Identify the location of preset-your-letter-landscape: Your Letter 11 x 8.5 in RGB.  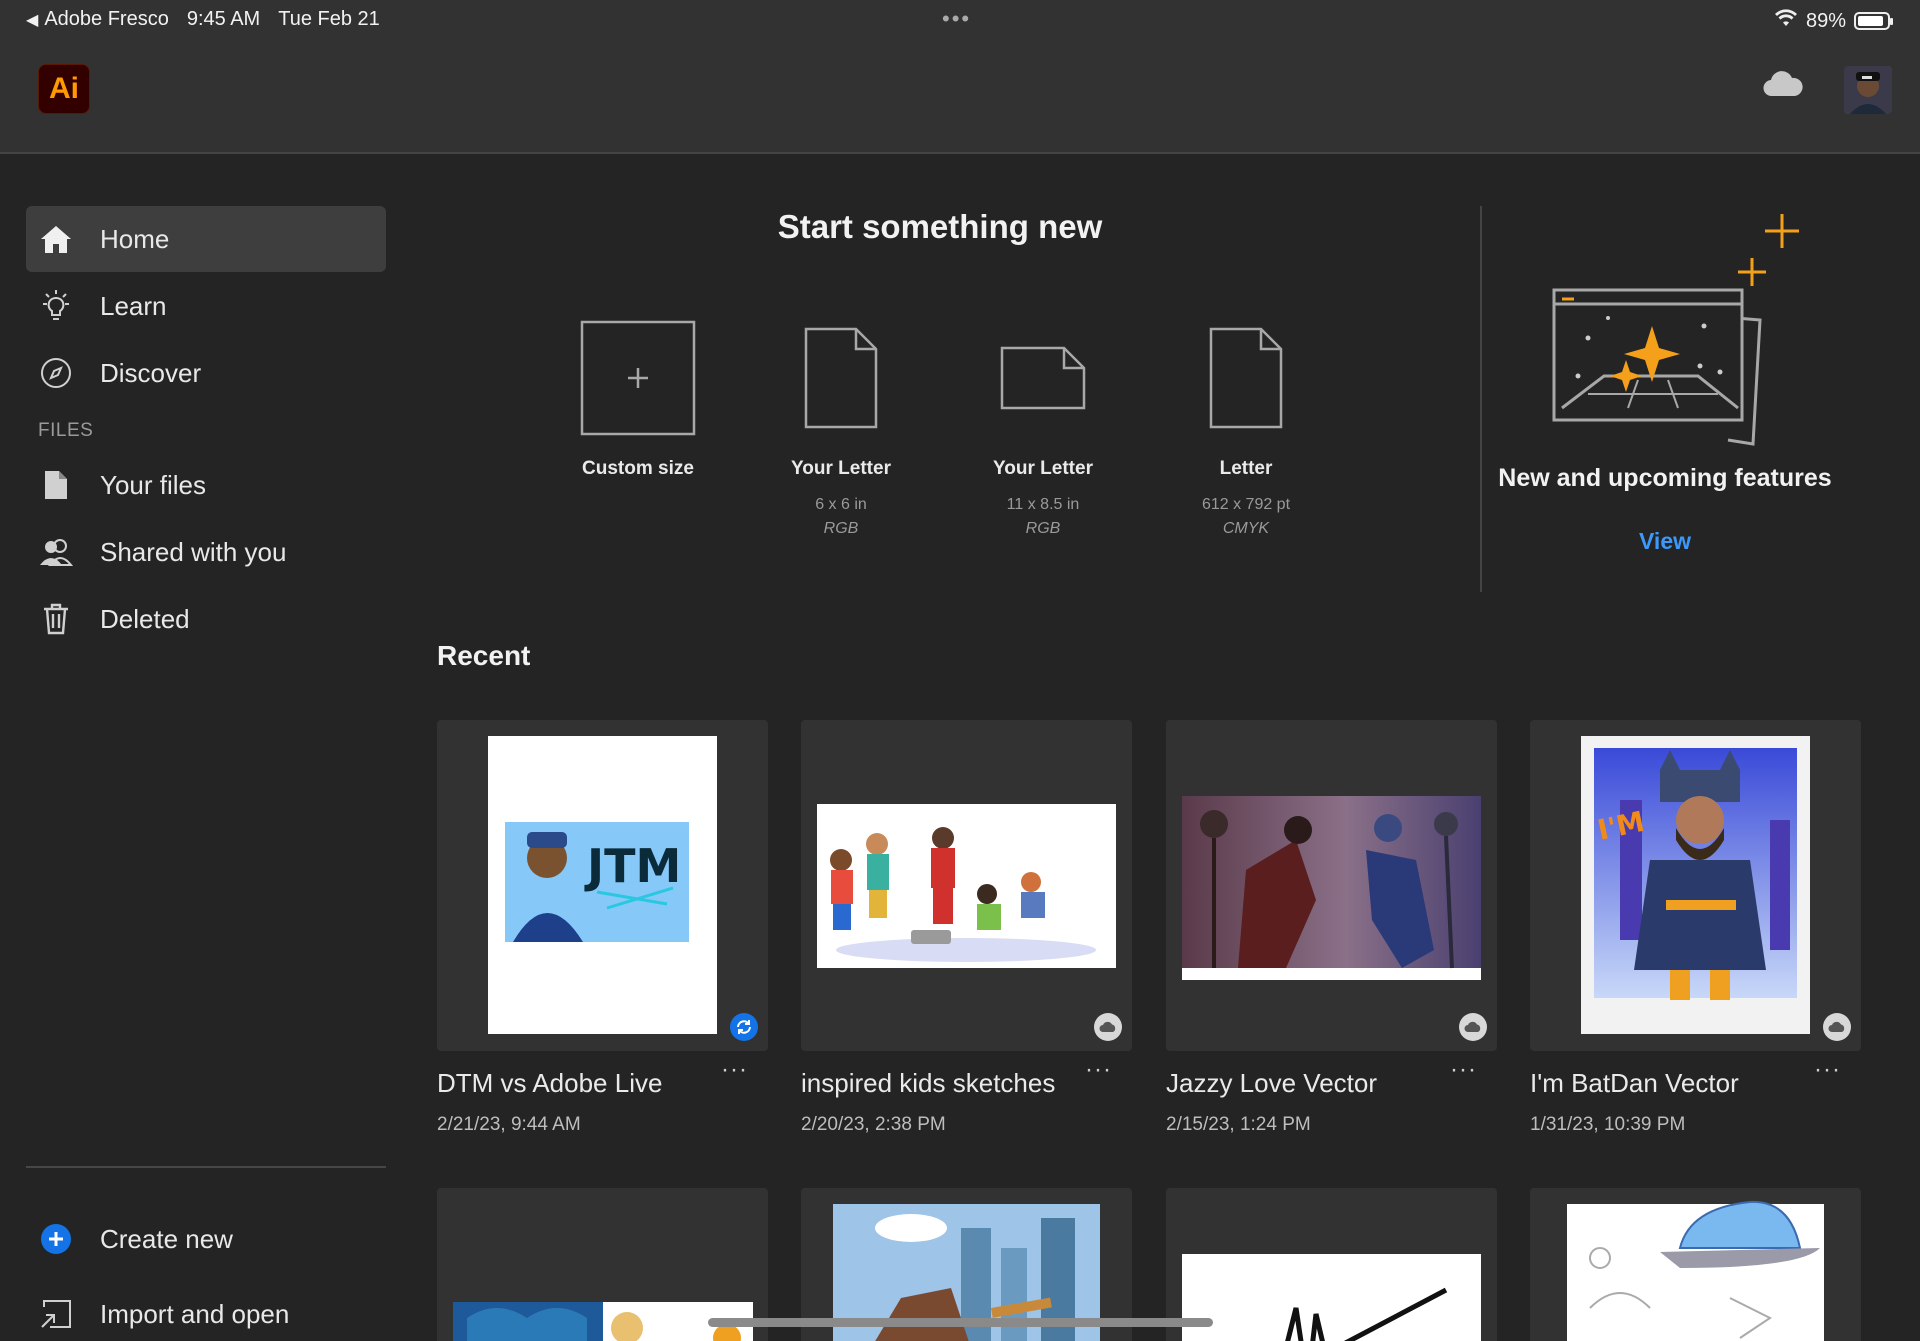
(1043, 428).